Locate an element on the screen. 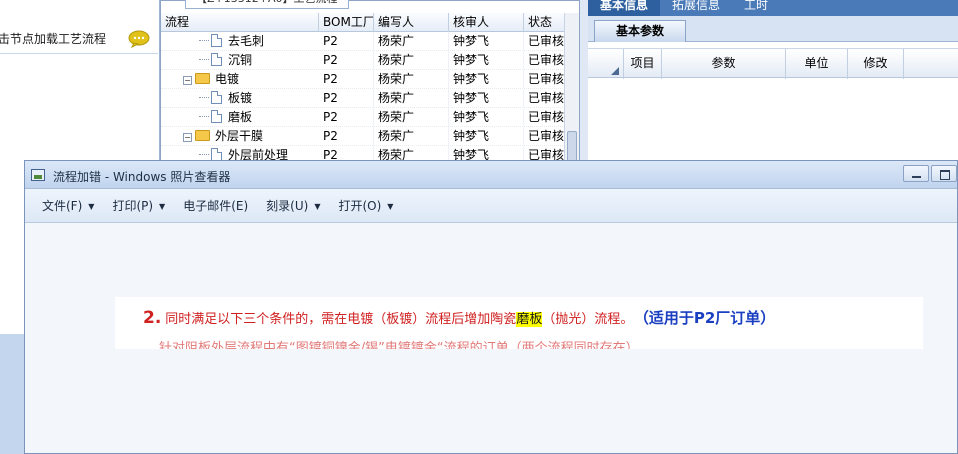 The height and width of the screenshot is (454, 958). column-header-auditor: 核审人 is located at coordinates (486, 22).